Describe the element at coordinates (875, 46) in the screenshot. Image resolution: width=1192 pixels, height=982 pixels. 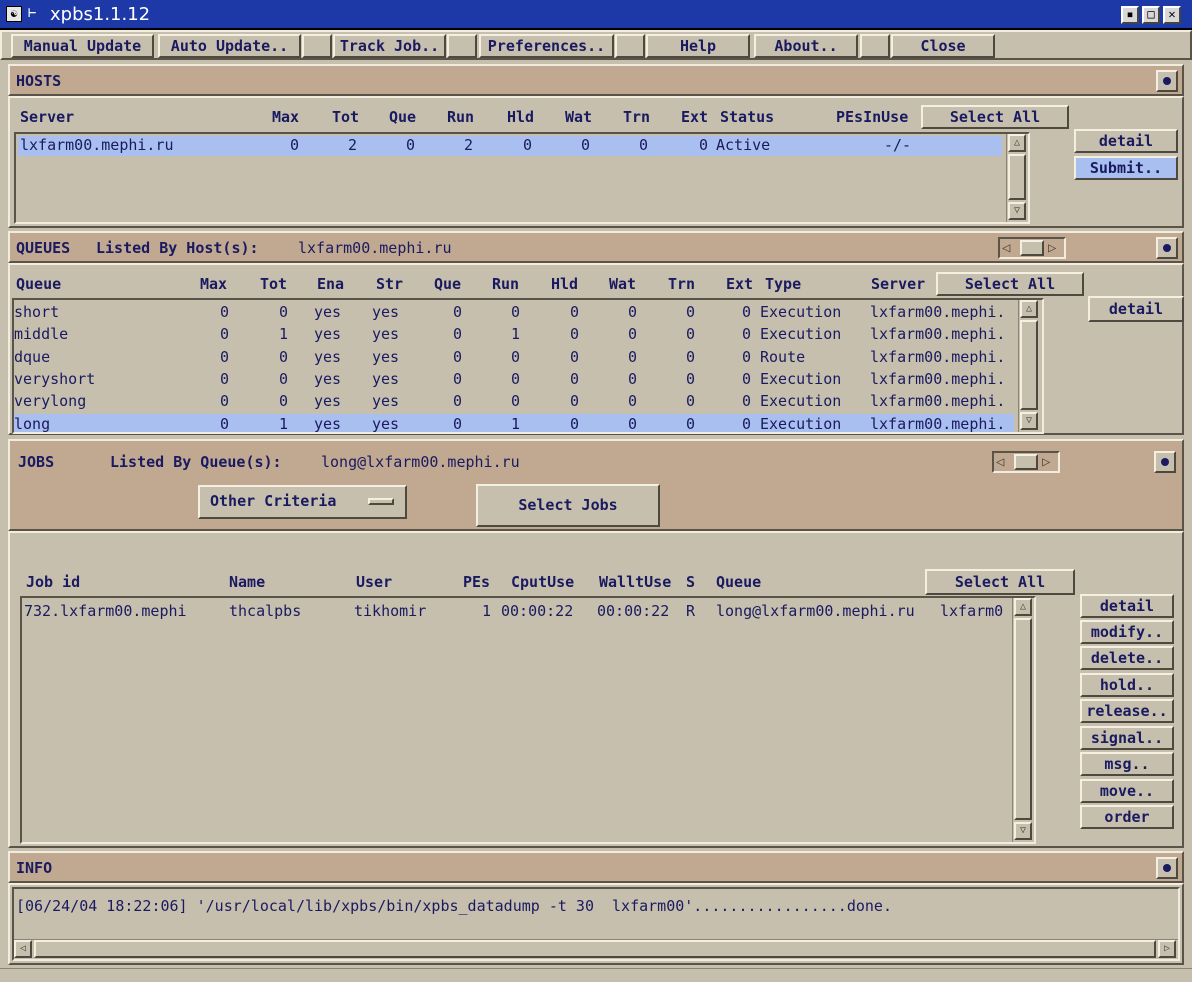
I see `about-indicator` at that location.